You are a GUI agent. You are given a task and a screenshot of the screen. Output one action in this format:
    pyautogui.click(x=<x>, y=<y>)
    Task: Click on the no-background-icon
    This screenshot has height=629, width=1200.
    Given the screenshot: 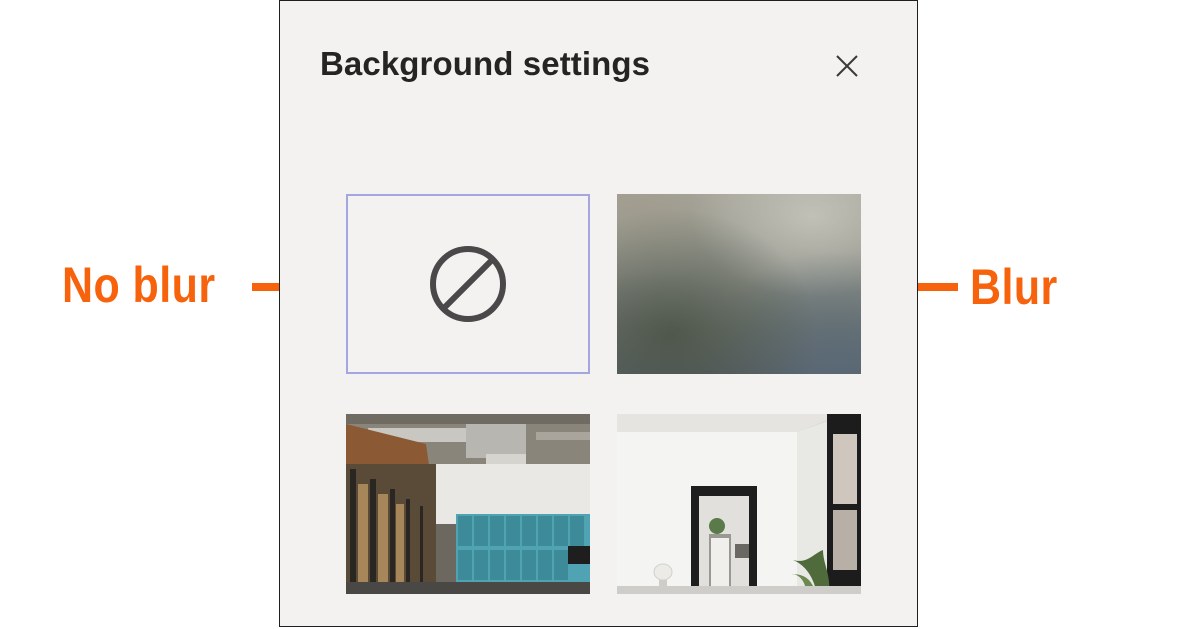 What is the action you would take?
    pyautogui.click(x=468, y=284)
    